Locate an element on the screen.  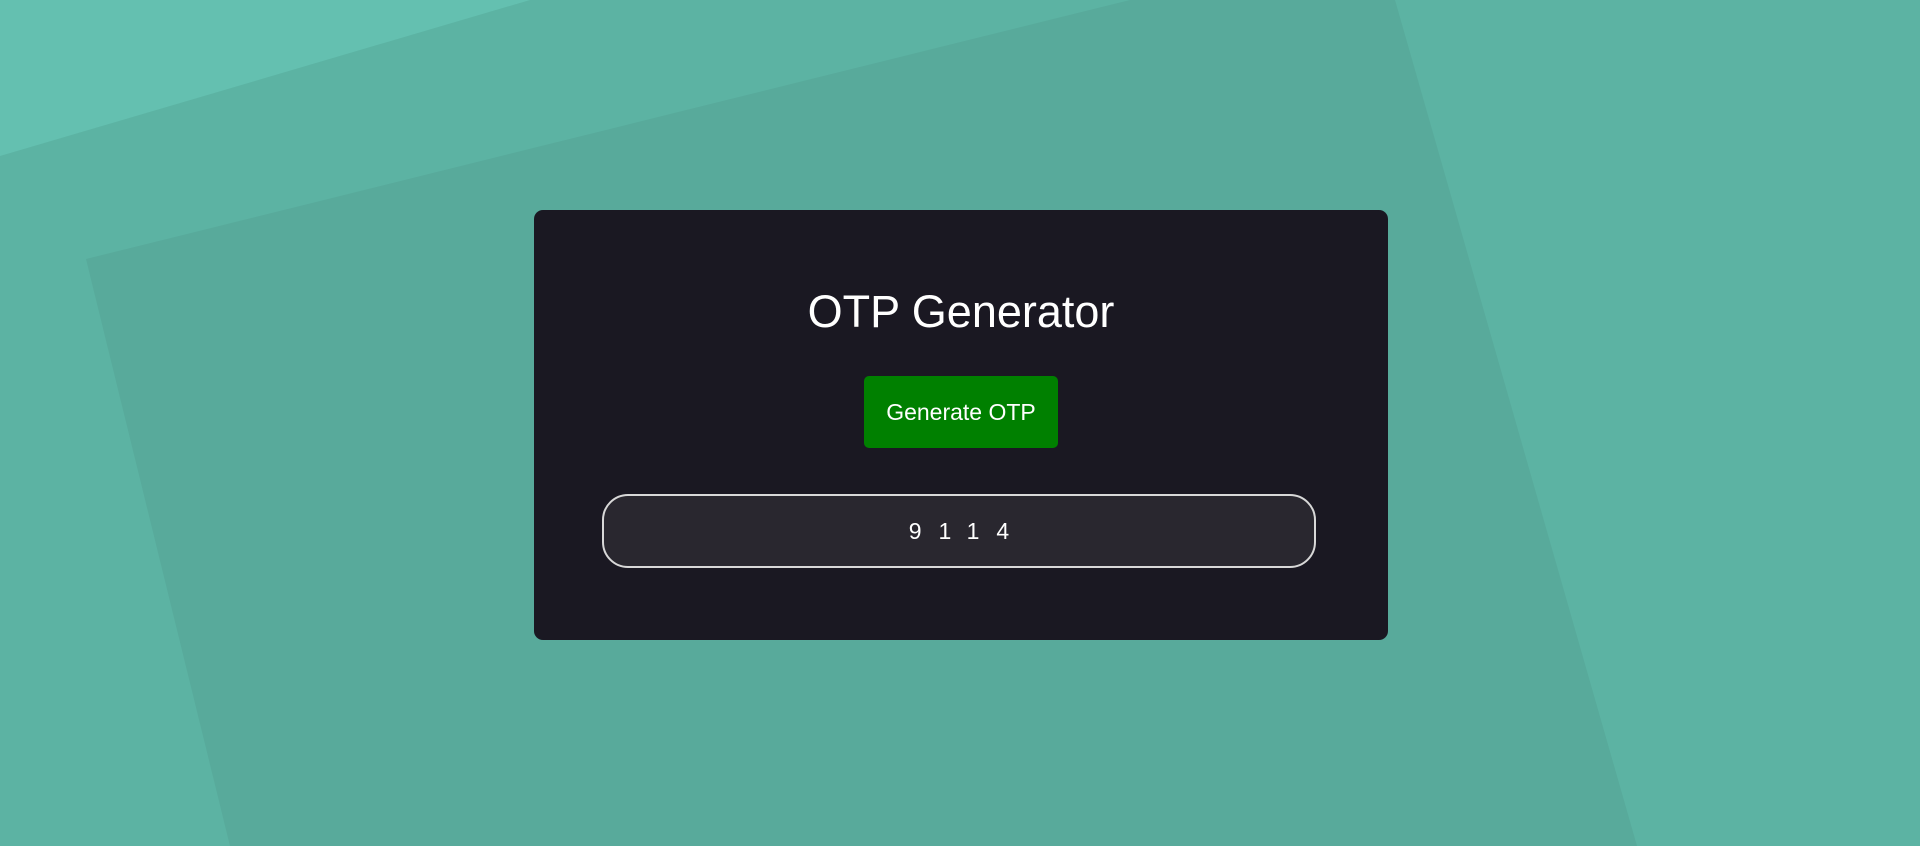
background-light-shape is located at coordinates (265, 78).